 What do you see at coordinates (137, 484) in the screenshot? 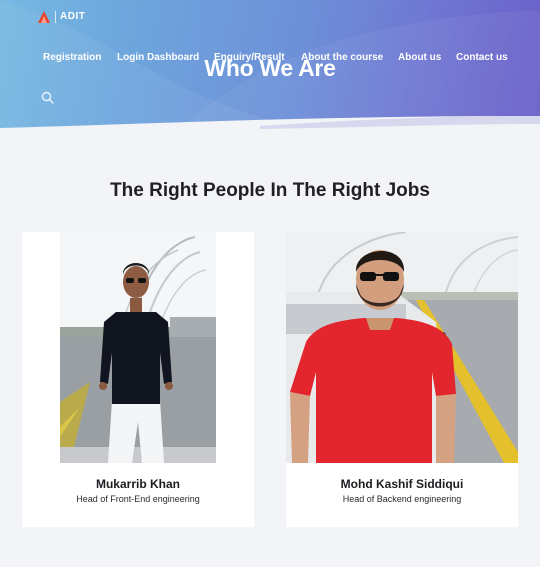
I see `team-member-name: Mukarrib Khan` at bounding box center [137, 484].